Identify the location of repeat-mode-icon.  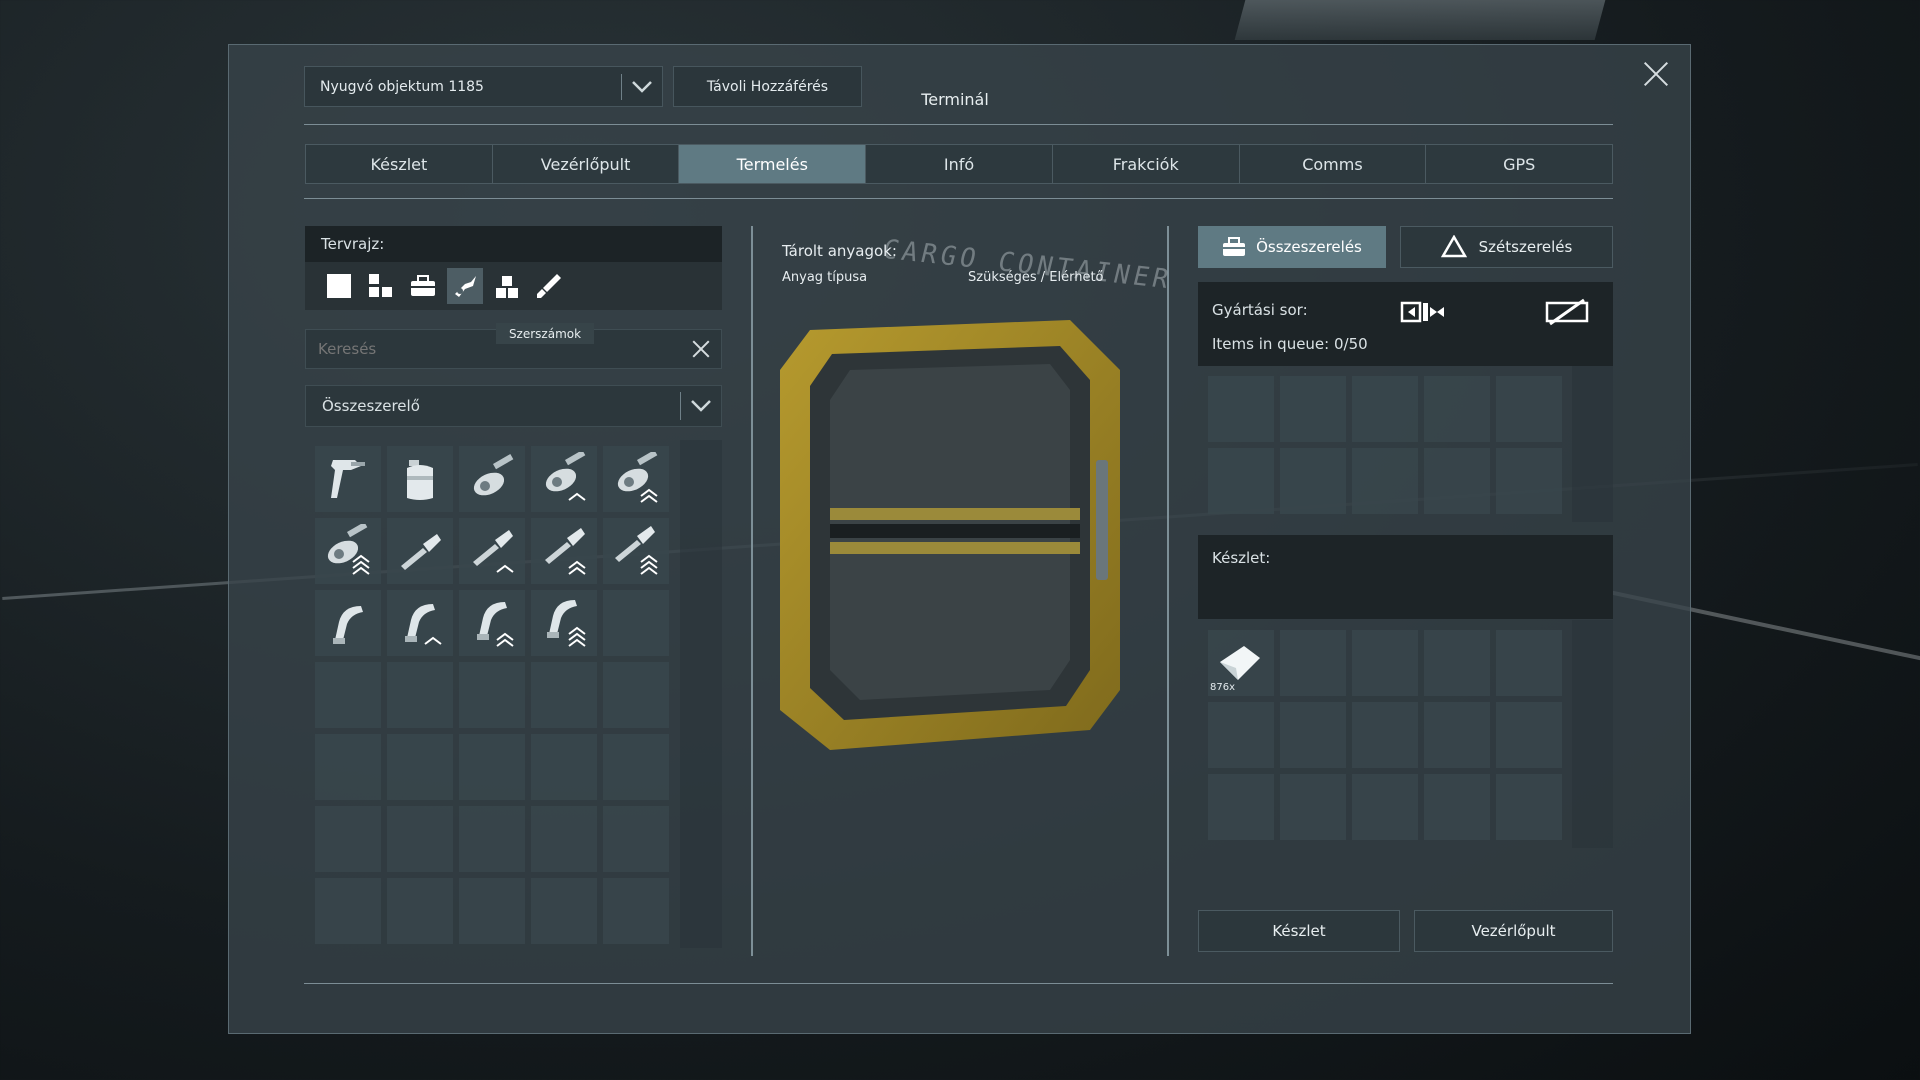
(1423, 312).